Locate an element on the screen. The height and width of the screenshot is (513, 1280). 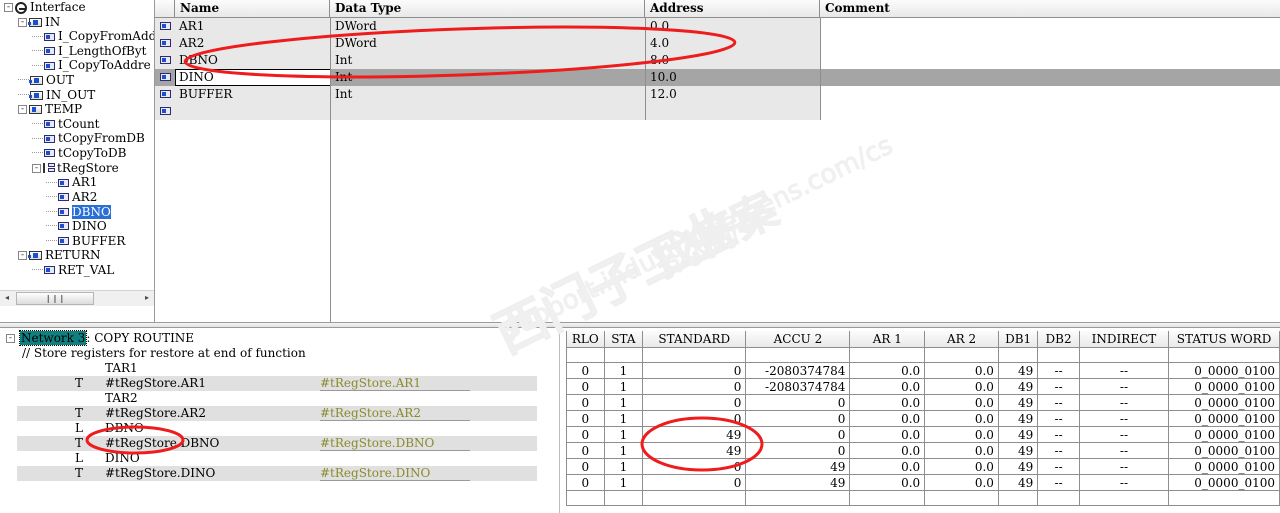
status-column-header-indirect: INDIRECT is located at coordinates (1124, 339).